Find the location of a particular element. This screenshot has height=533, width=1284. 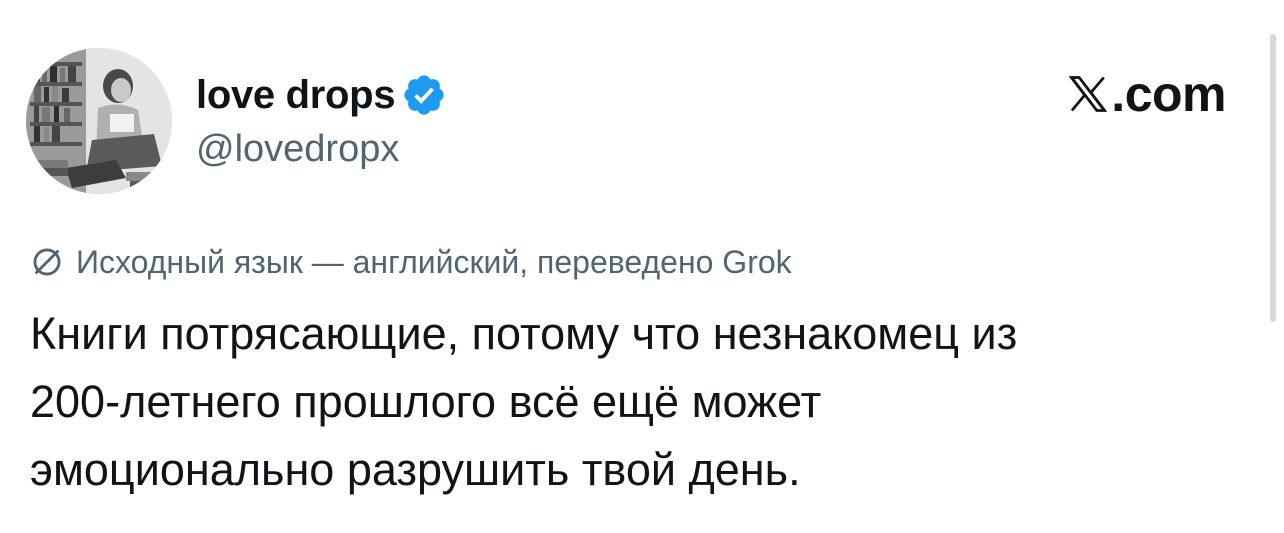

brand-logo: .com is located at coordinates (1146, 94).